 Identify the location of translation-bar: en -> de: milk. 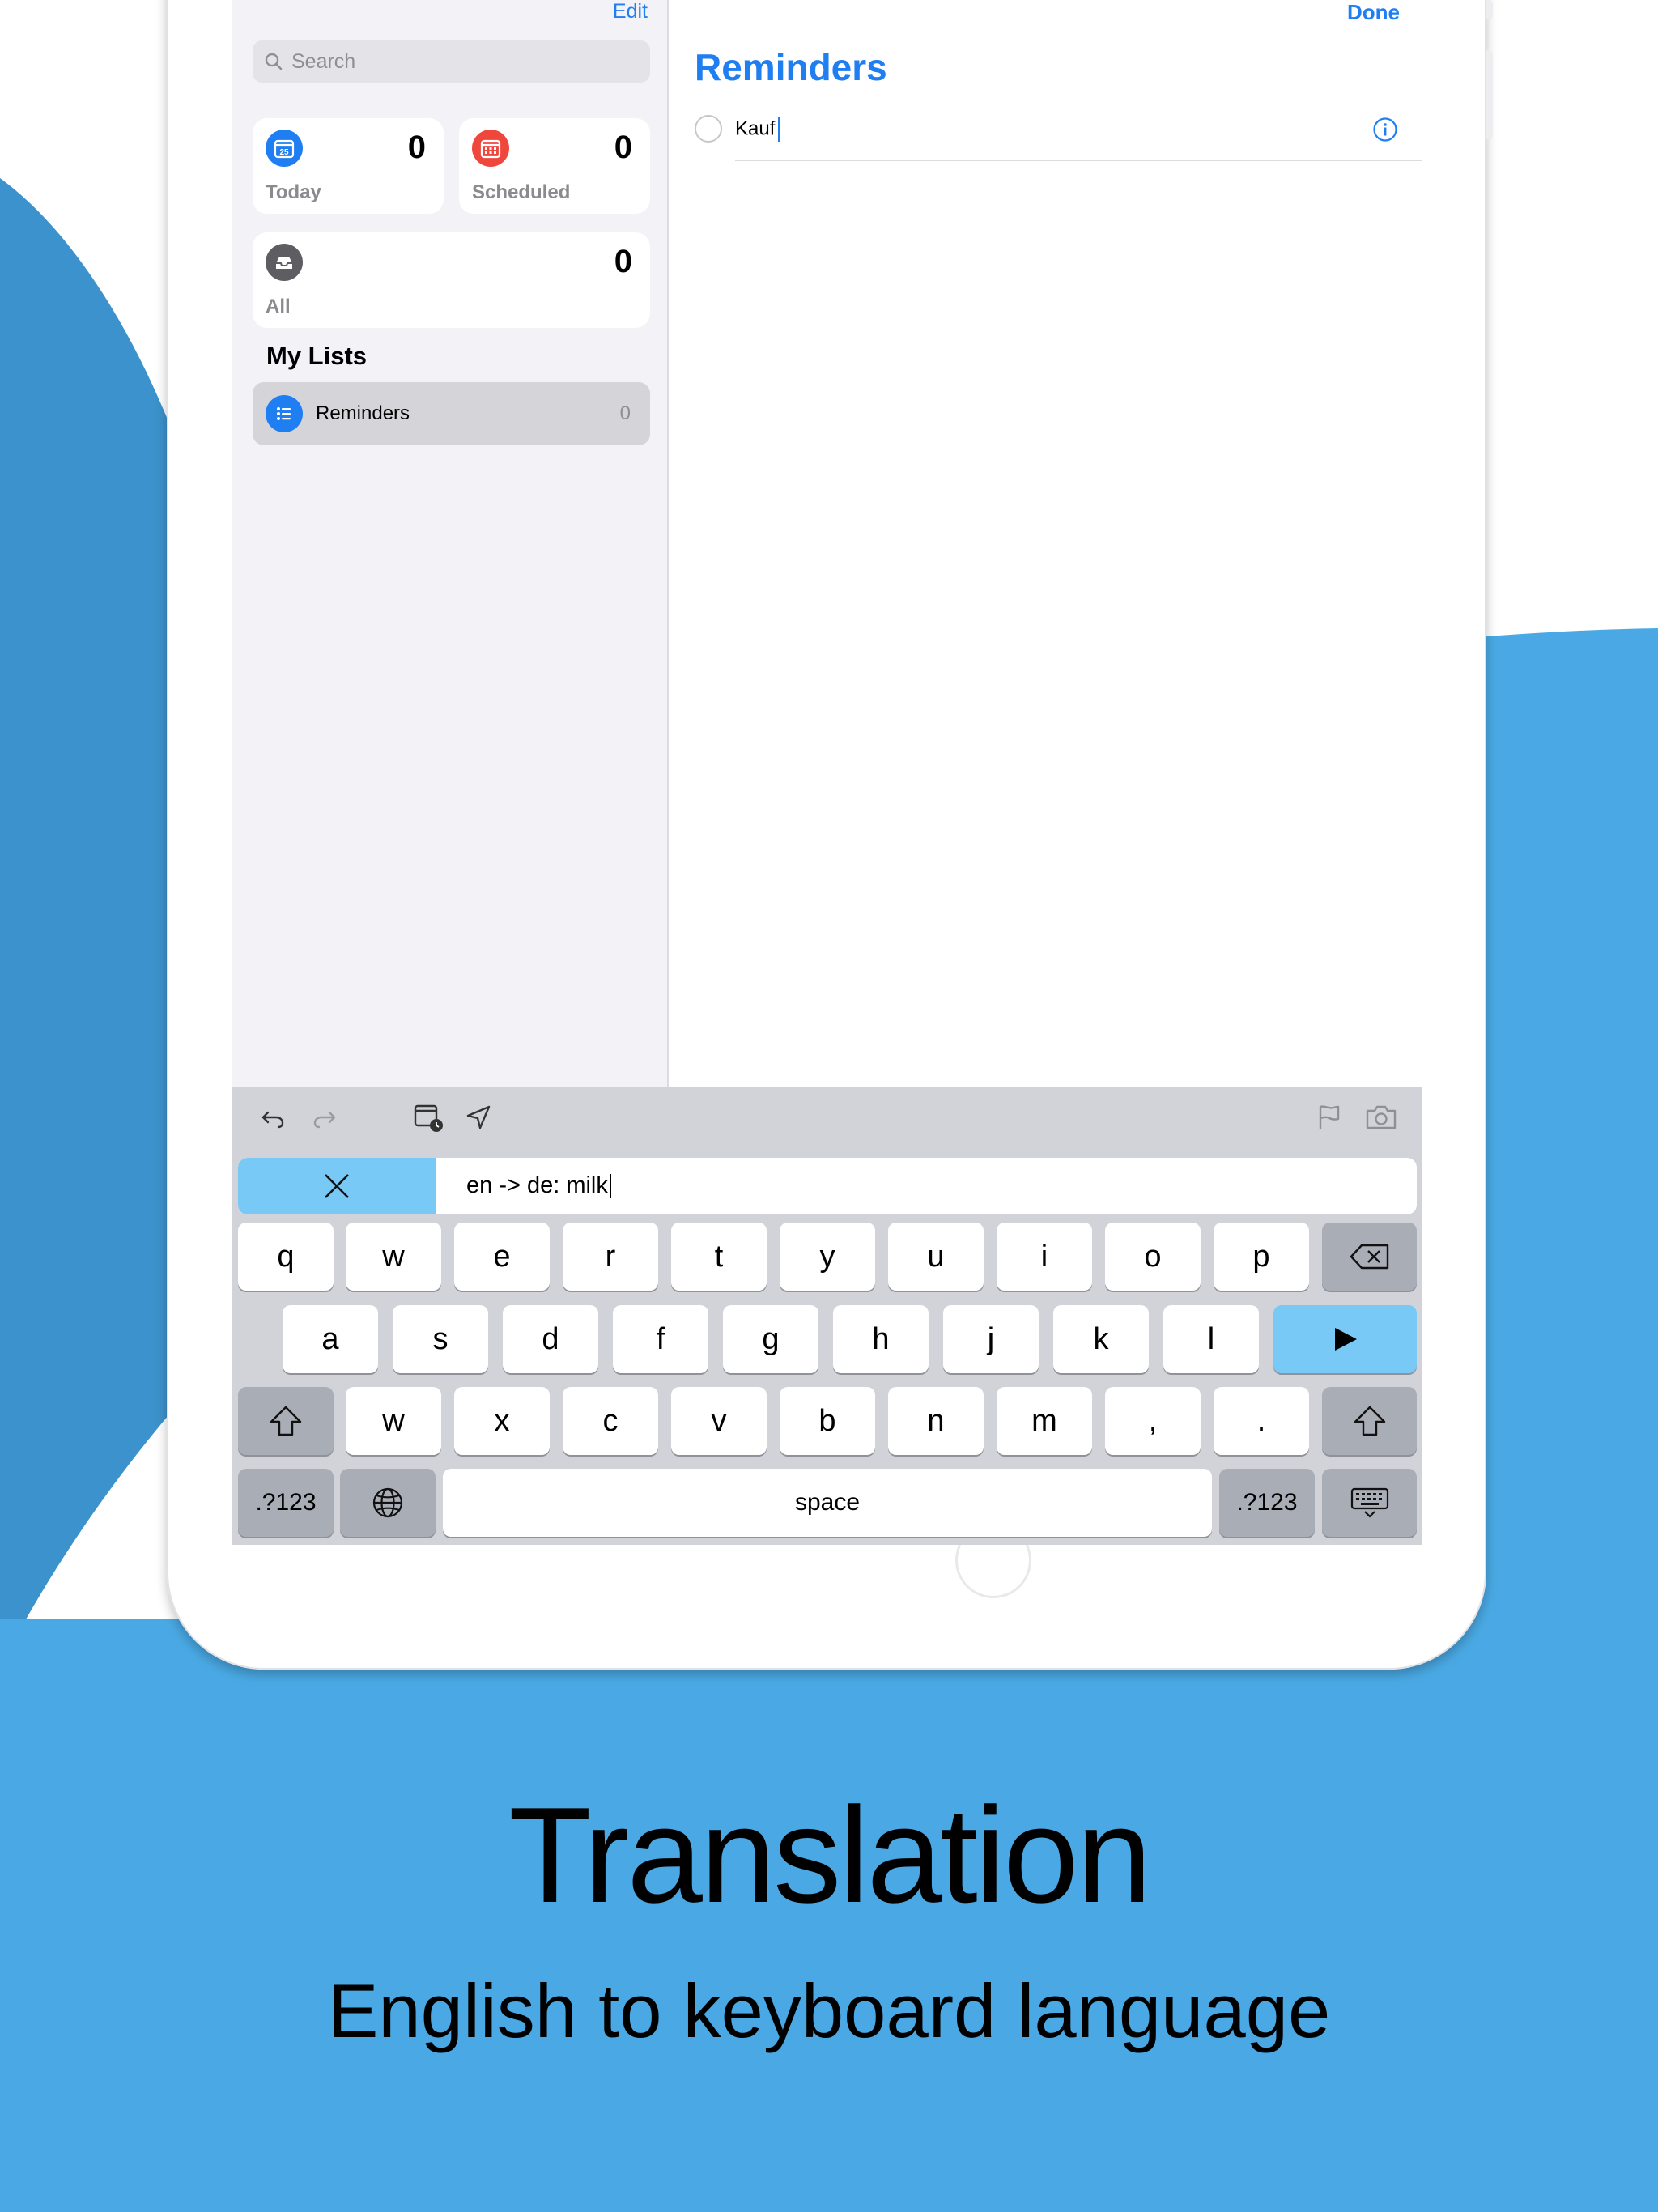
(827, 1186).